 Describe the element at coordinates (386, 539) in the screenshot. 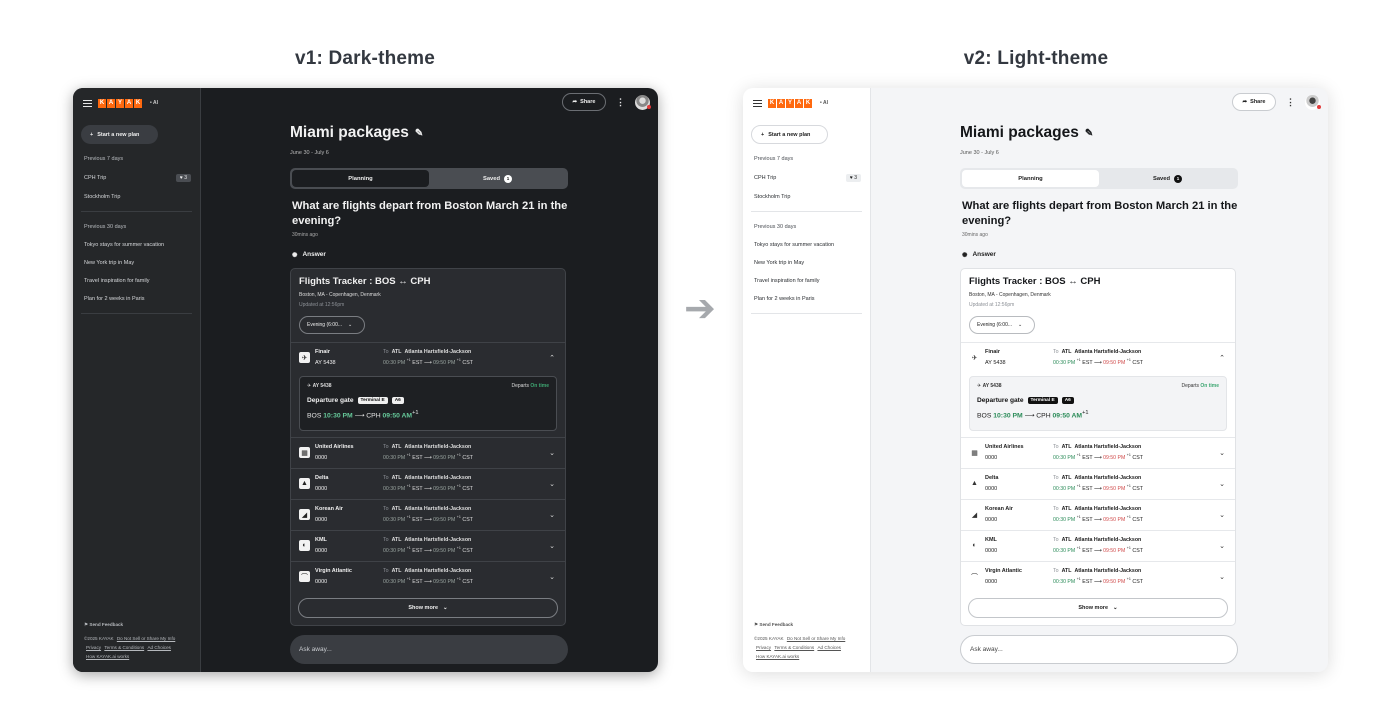

I see `to-label: To` at that location.